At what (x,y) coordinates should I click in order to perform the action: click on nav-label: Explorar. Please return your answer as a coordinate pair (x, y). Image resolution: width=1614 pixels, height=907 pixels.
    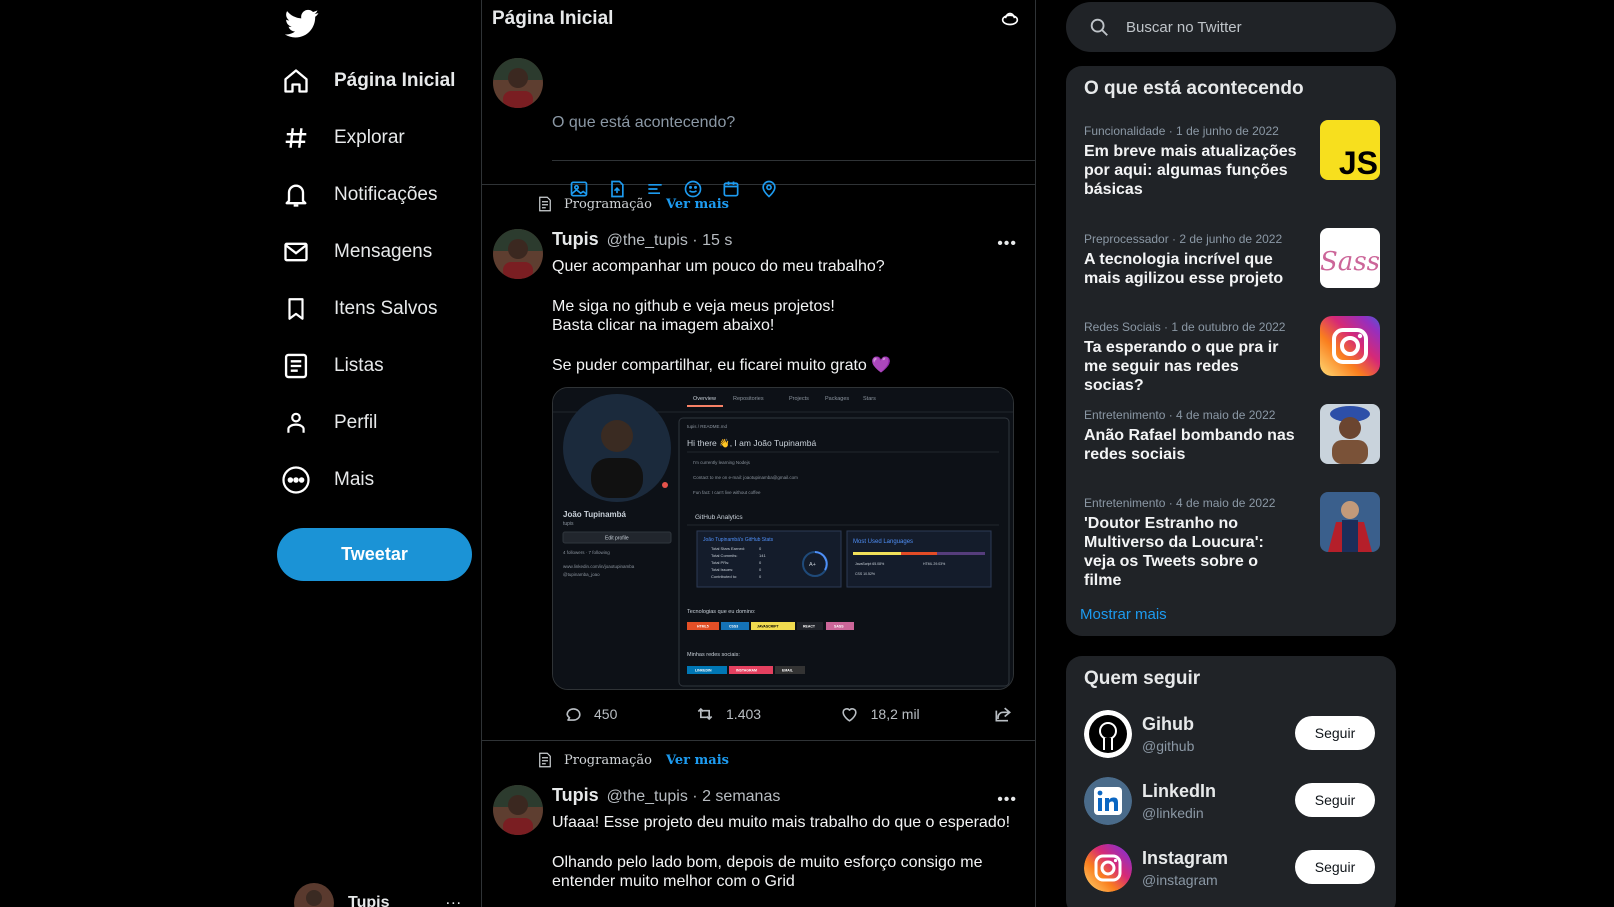
    Looking at the image, I should click on (369, 137).